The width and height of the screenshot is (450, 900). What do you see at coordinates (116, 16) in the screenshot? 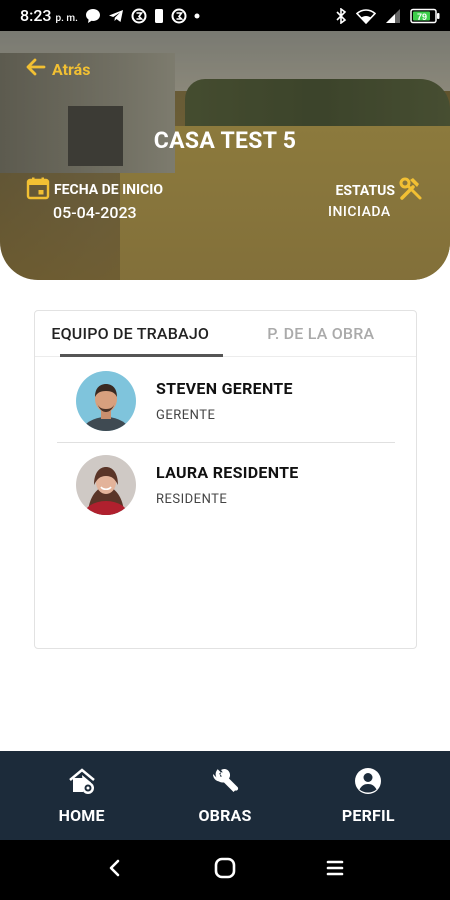
I see `telegram-icon` at bounding box center [116, 16].